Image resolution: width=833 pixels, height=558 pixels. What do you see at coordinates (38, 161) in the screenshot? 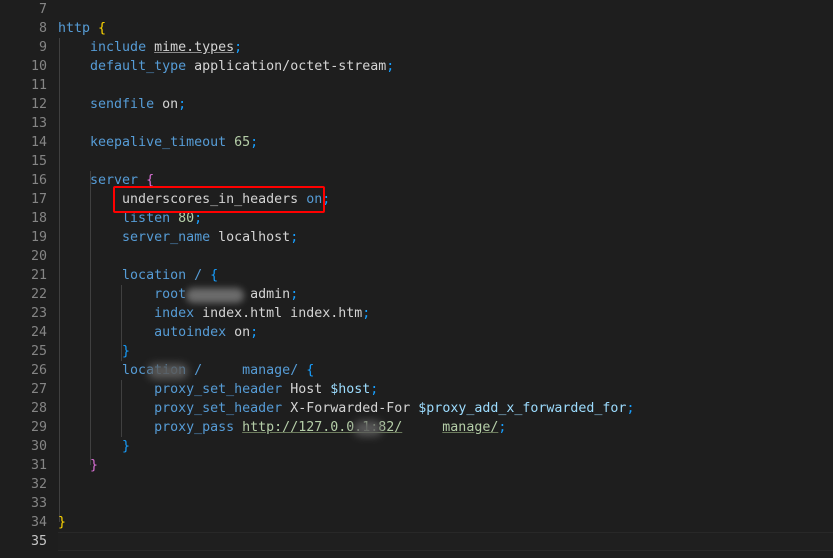
I see `line-number: 15` at bounding box center [38, 161].